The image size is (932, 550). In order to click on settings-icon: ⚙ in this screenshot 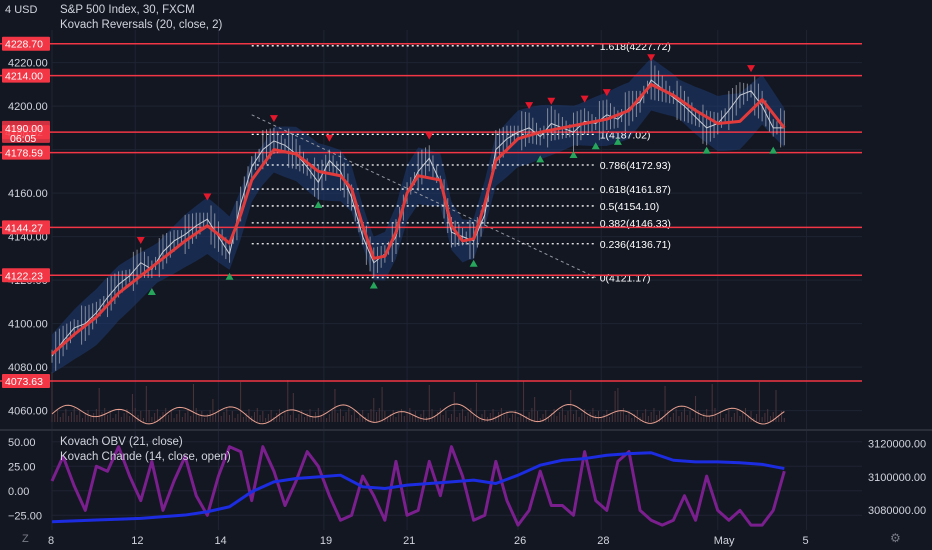, I will do `click(895, 538)`.